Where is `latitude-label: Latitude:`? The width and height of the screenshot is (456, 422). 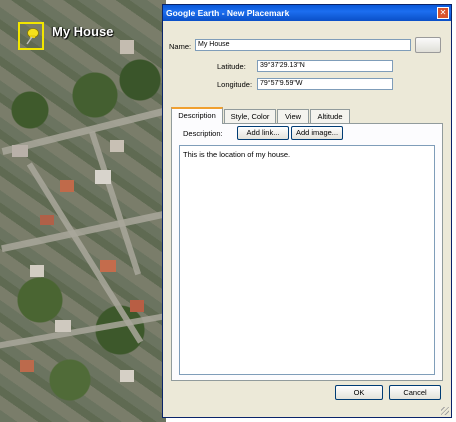 latitude-label: Latitude: is located at coordinates (231, 66).